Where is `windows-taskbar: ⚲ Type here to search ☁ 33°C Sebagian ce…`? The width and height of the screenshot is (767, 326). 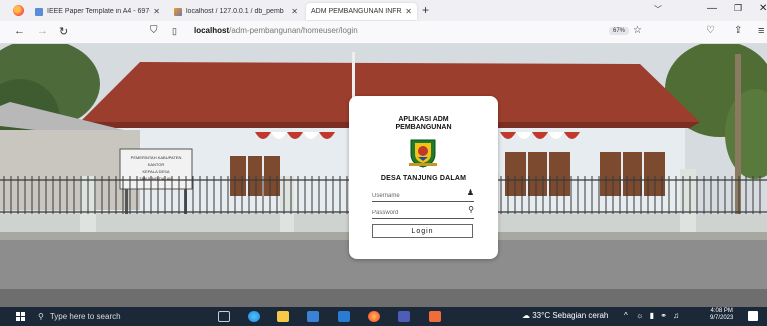 windows-taskbar: ⚲ Type here to search ☁ 33°C Sebagian ce… is located at coordinates (383, 316).